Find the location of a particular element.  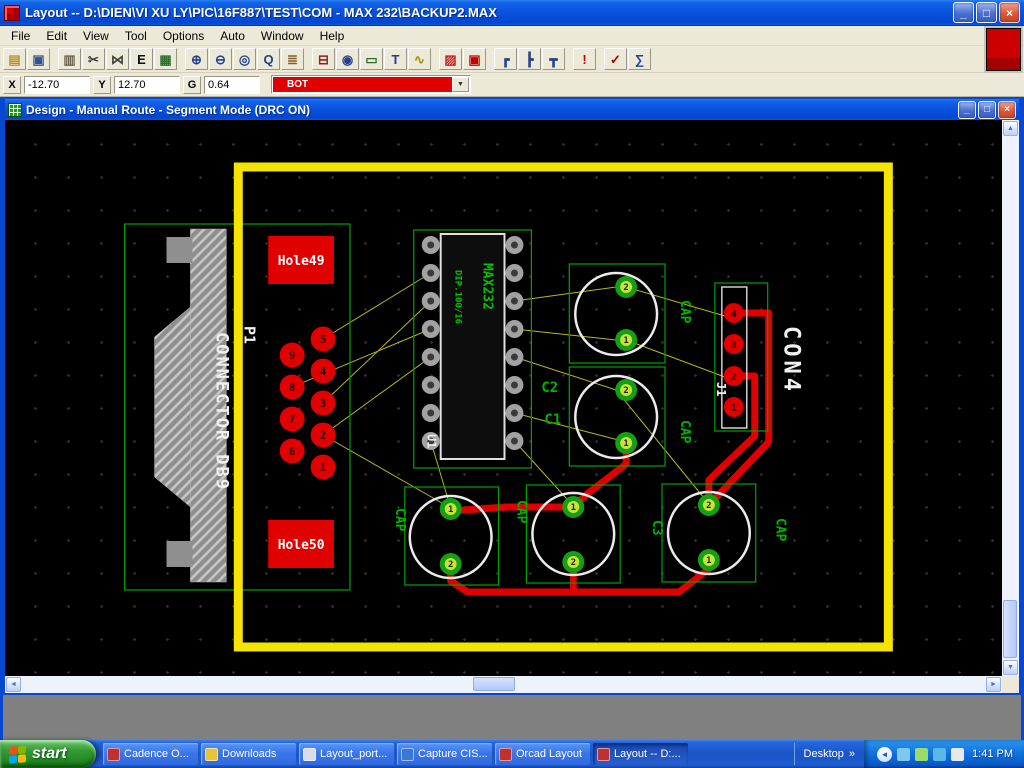

save-file-button: ▣ is located at coordinates (38, 59).